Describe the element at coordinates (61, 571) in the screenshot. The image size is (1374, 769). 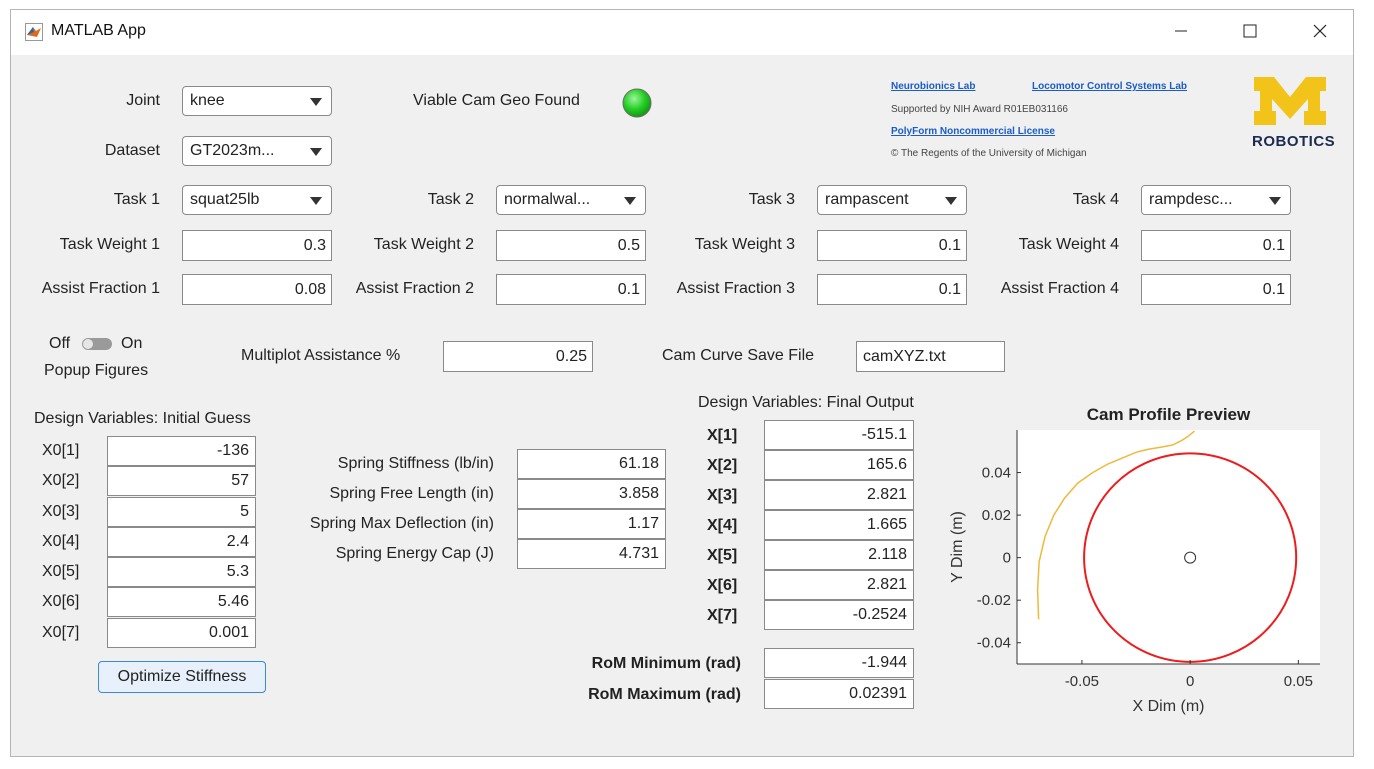
I see `x0-5-label: X0[5]` at that location.